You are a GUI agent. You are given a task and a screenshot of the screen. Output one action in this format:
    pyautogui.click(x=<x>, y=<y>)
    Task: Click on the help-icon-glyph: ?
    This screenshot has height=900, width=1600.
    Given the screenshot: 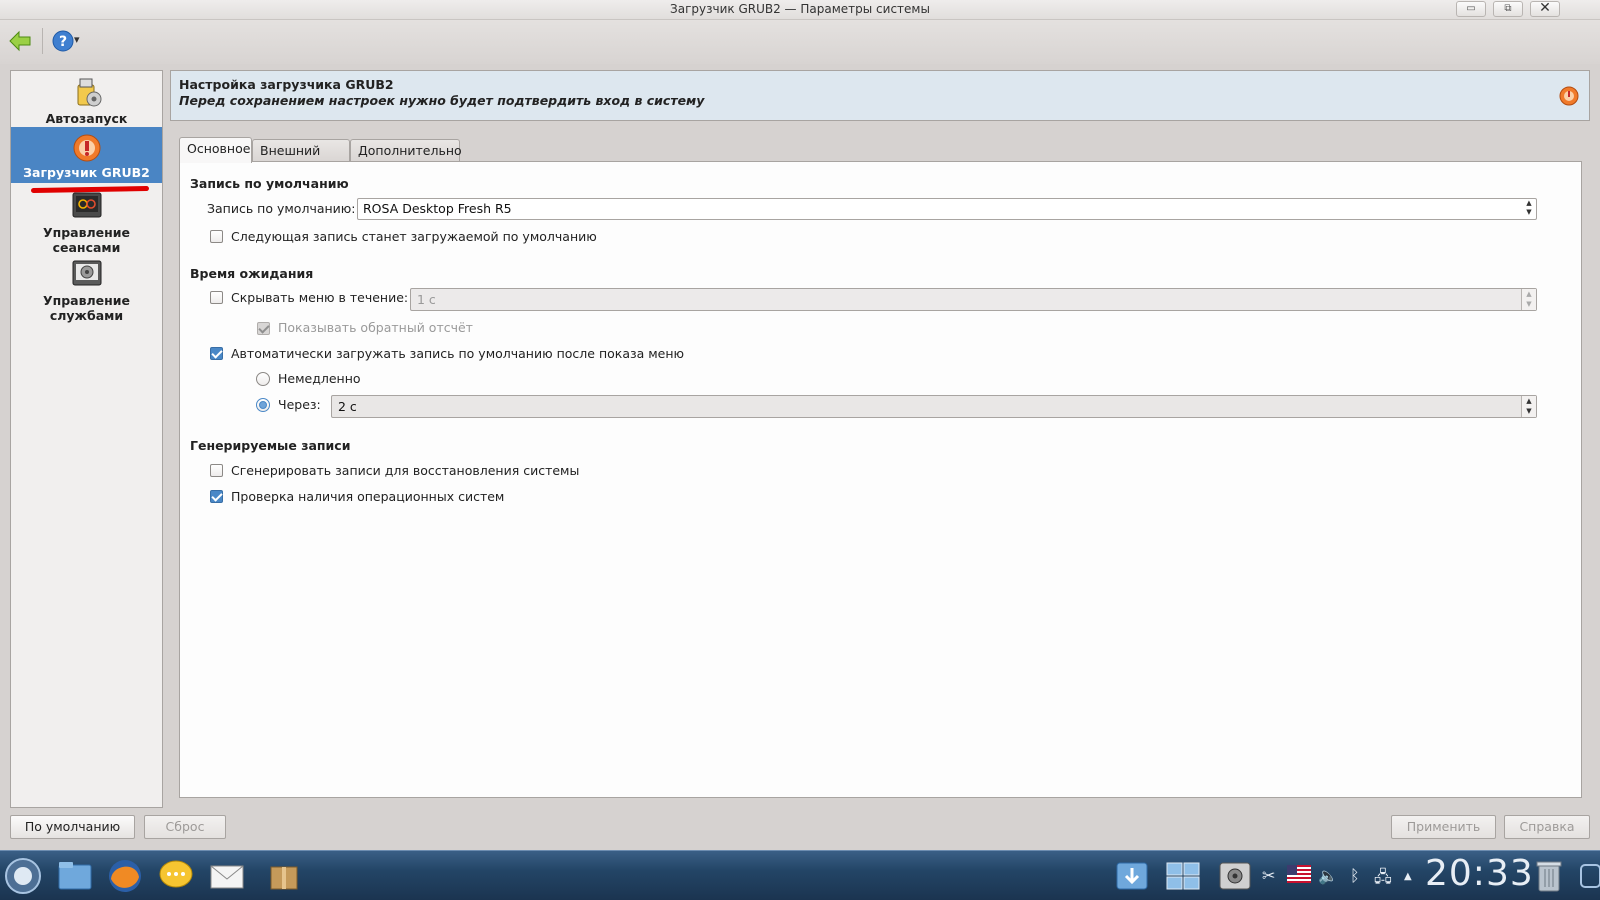 What is the action you would take?
    pyautogui.click(x=63, y=42)
    